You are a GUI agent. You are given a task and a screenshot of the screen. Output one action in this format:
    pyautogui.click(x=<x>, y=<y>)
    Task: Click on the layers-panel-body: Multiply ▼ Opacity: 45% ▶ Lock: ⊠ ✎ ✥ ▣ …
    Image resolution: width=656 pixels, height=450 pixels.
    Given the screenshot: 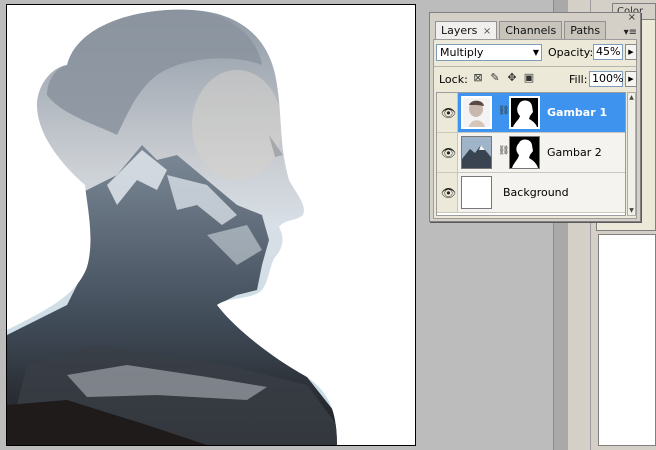 What is the action you would take?
    pyautogui.click(x=535, y=129)
    